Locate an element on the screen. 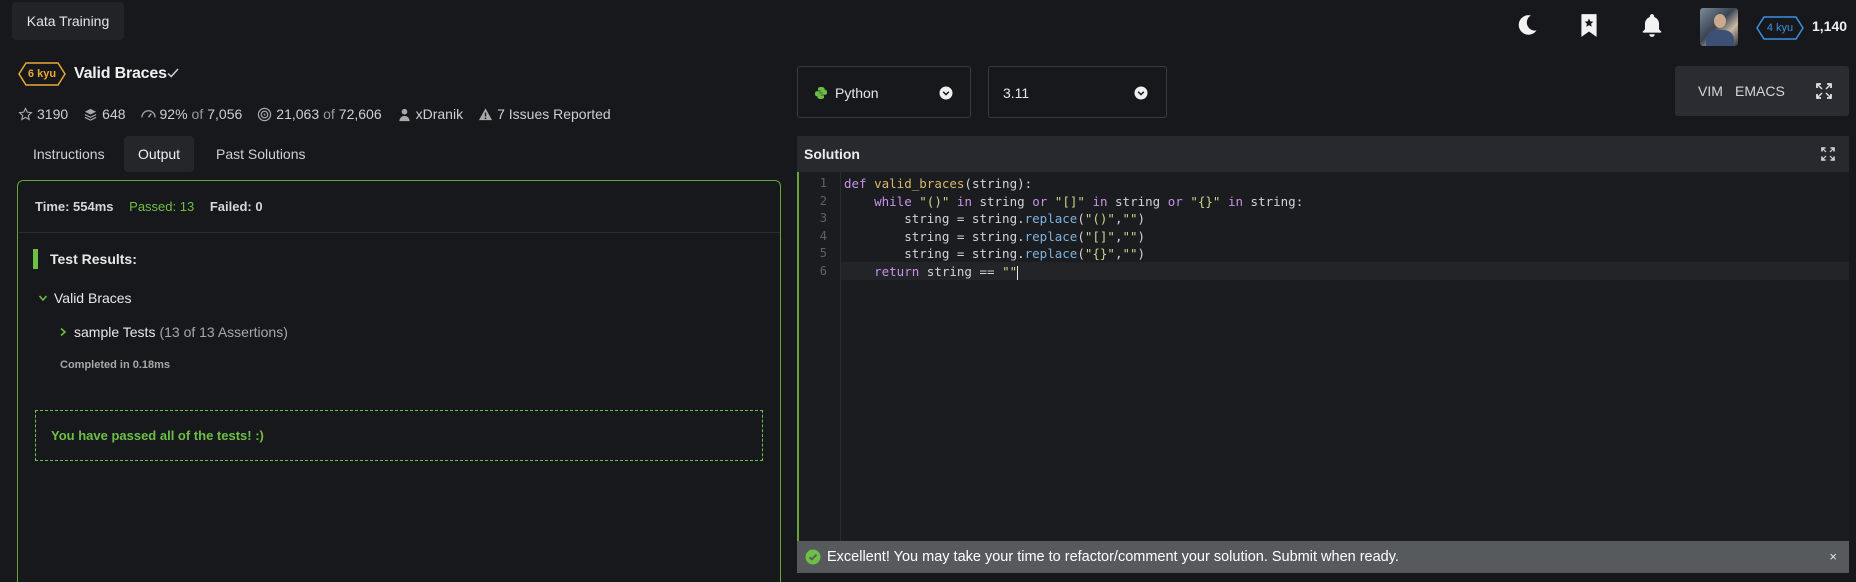 This screenshot has width=1856, height=582. moon-icon is located at coordinates (1527, 25).